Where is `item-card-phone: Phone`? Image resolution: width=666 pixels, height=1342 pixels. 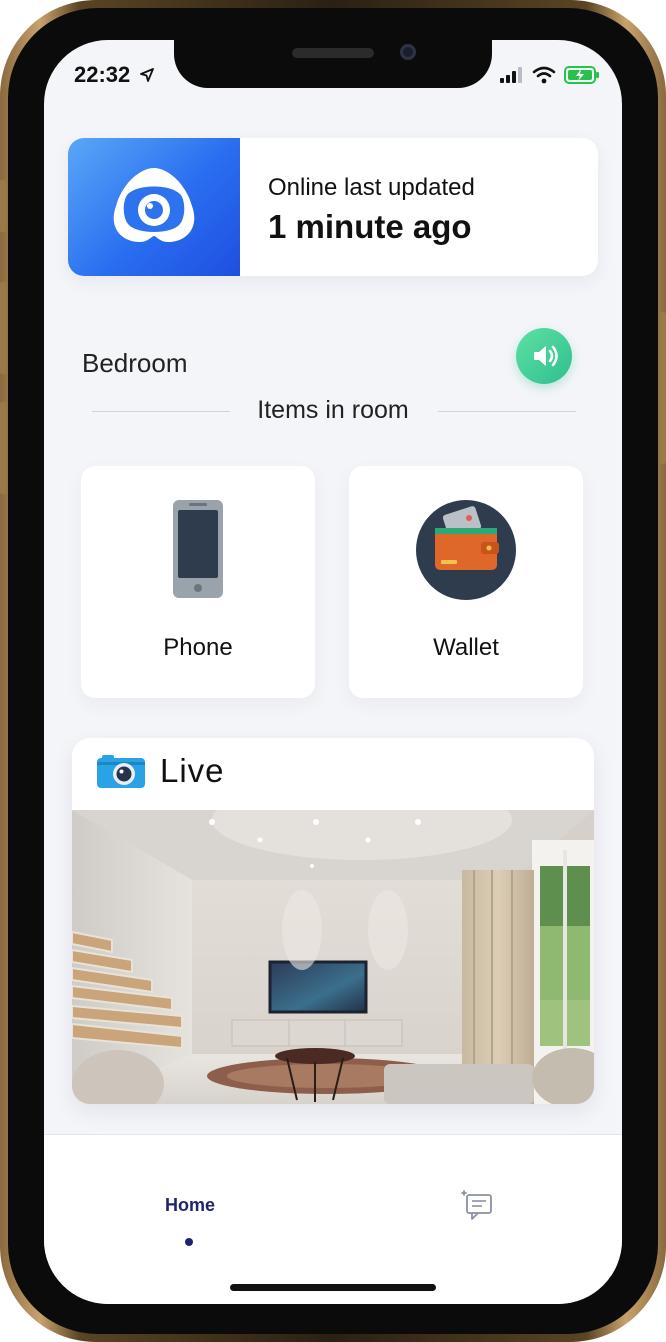
item-card-phone: Phone is located at coordinates (198, 582).